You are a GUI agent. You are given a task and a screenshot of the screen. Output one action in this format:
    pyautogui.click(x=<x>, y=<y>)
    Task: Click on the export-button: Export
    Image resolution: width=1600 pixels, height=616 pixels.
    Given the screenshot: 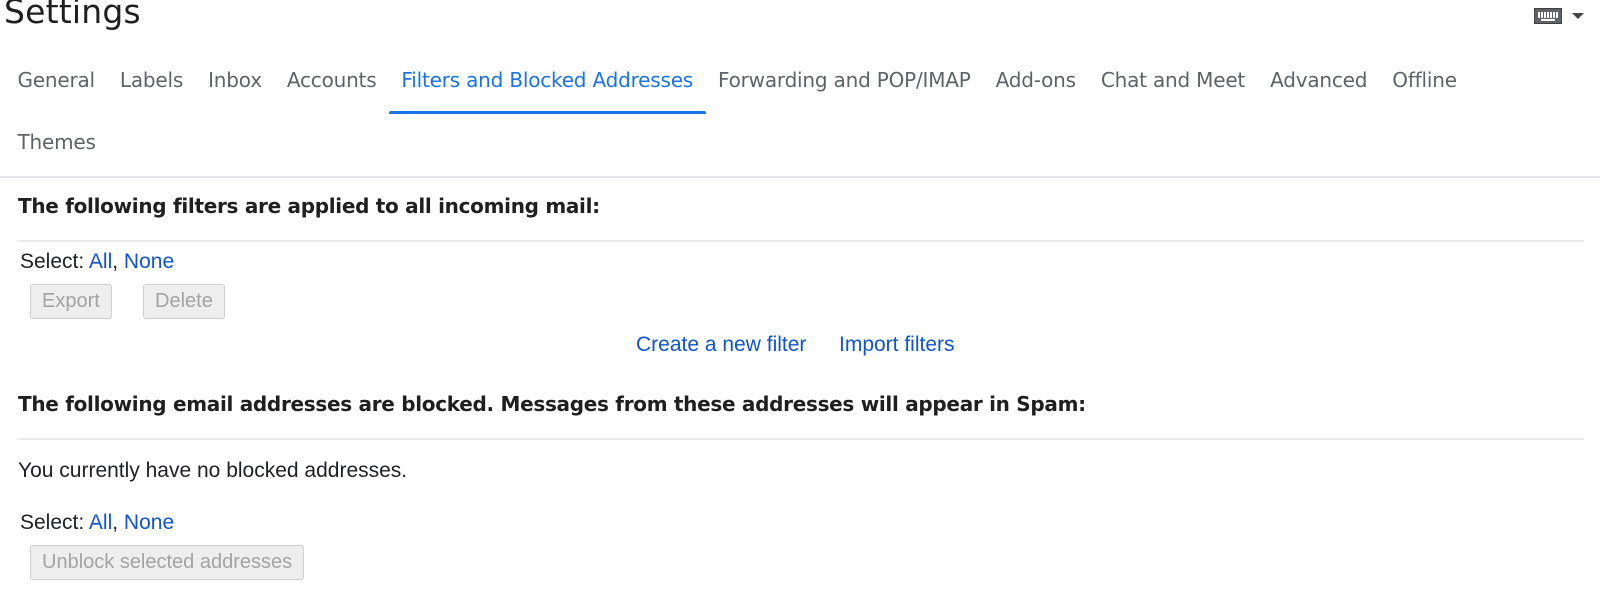 What is the action you would take?
    pyautogui.click(x=71, y=301)
    